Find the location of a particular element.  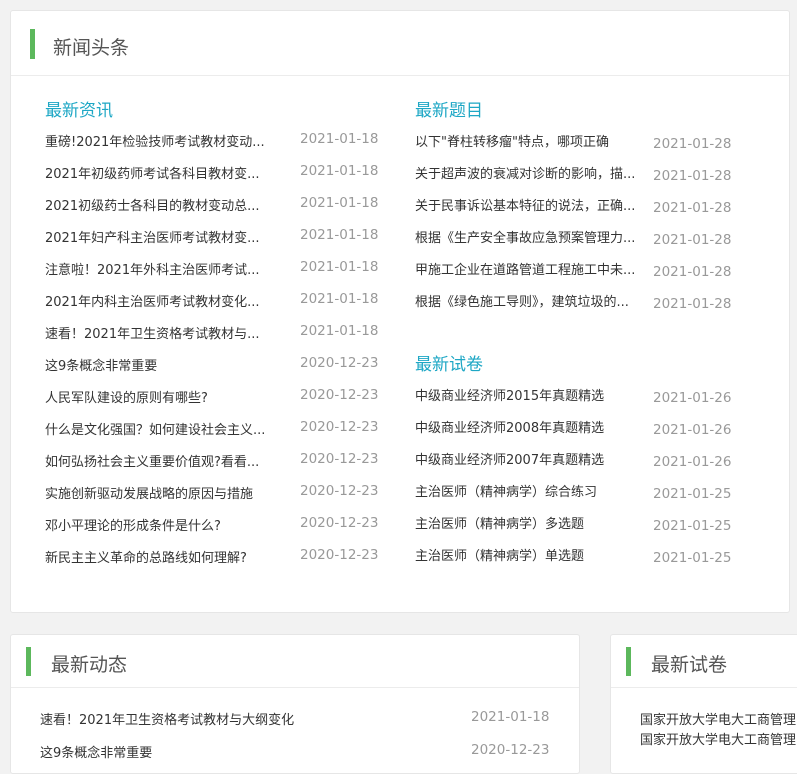

list-item: 关于民事诉讼基本特征的说法，正确... 2021-01-28 is located at coordinates (590, 205).